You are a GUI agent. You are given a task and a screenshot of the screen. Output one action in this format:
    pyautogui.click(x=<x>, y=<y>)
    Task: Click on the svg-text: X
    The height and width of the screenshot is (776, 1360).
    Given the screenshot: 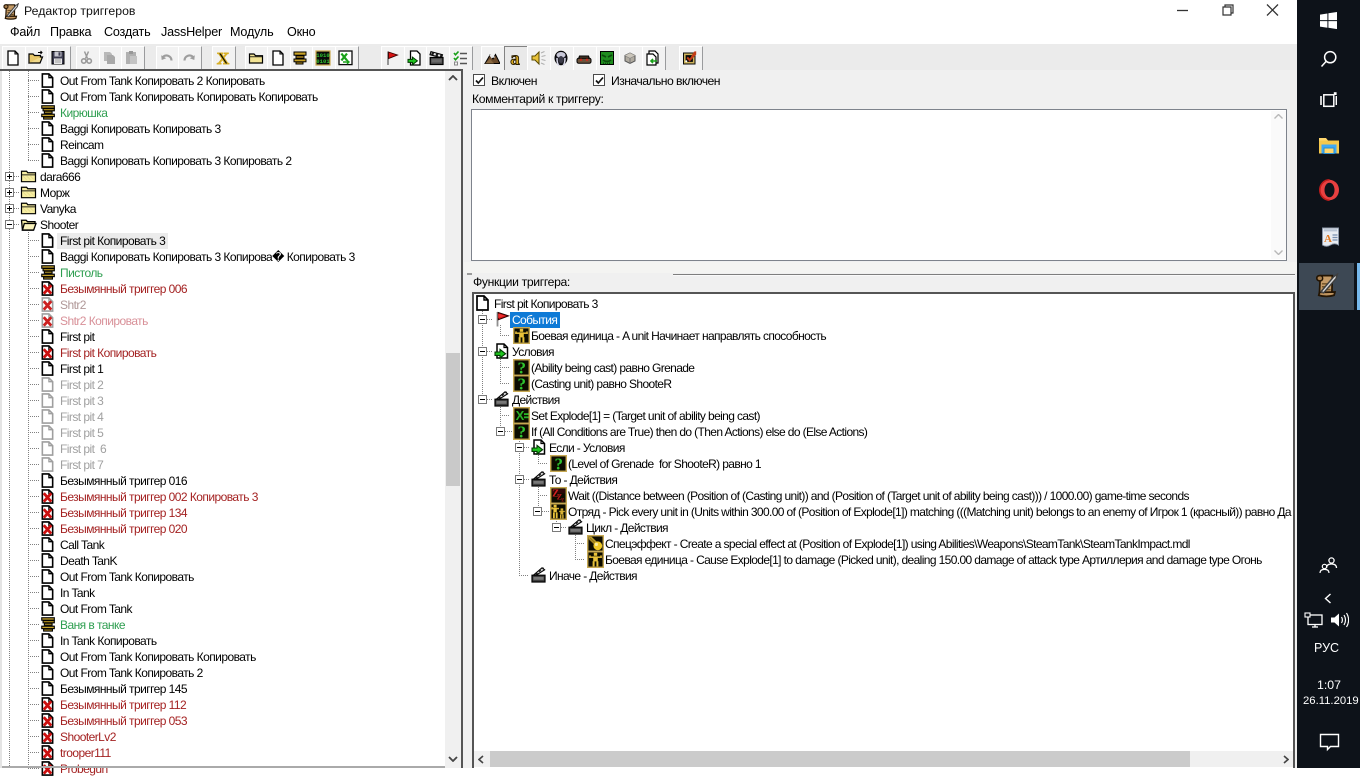 What is the action you would take?
    pyautogui.click(x=222, y=58)
    